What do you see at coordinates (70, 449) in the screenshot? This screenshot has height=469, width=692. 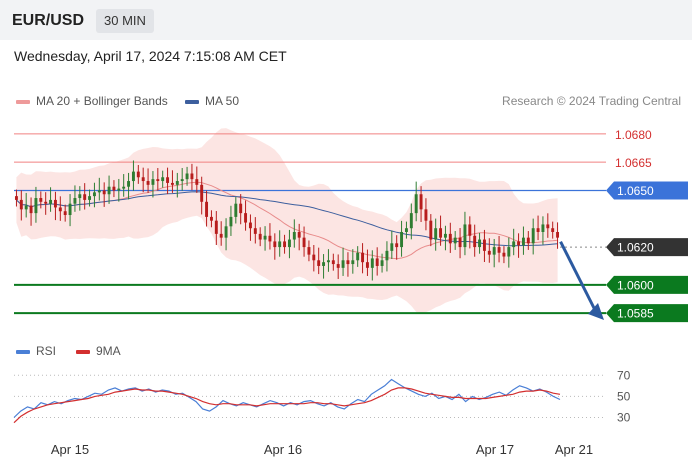 I see `x-axis-label: Apr 15` at bounding box center [70, 449].